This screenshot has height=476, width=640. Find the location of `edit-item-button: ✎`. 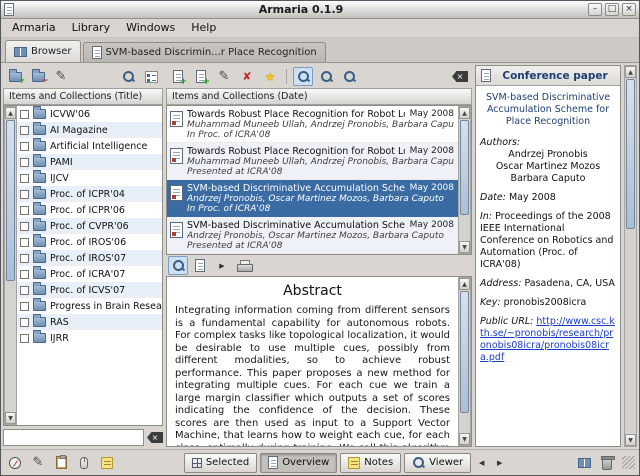

edit-item-button: ✎ is located at coordinates (224, 76).